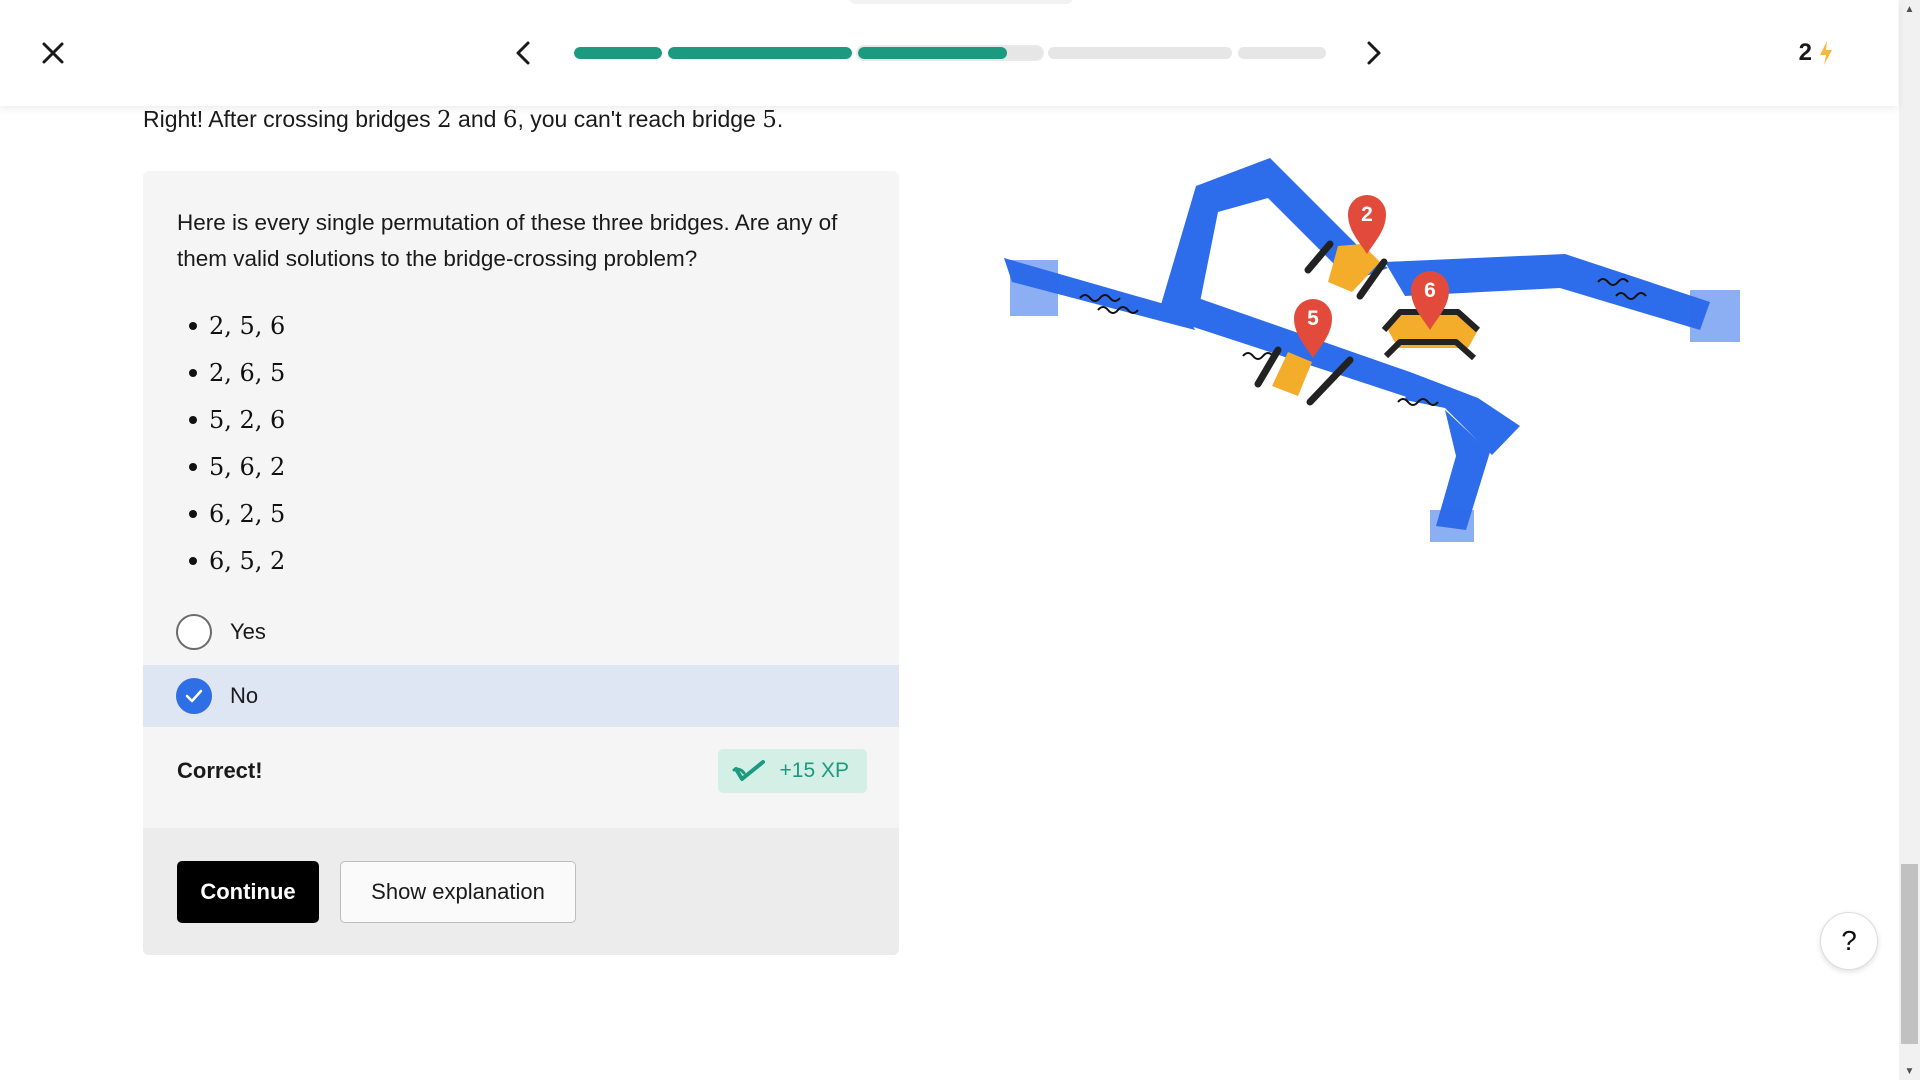  I want to click on next-button, so click(1374, 53).